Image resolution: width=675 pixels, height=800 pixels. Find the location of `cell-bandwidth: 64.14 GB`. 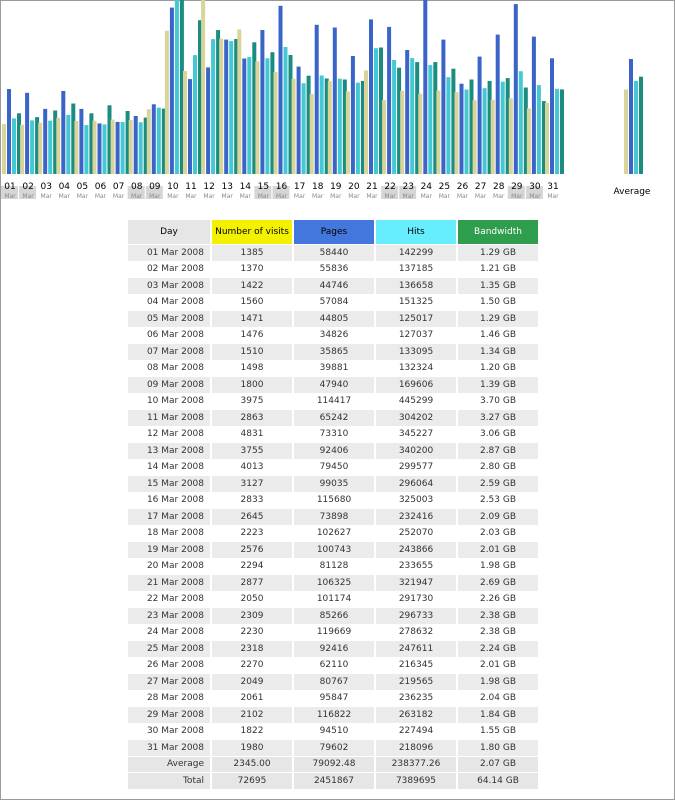

cell-bandwidth: 64.14 GB is located at coordinates (498, 781).